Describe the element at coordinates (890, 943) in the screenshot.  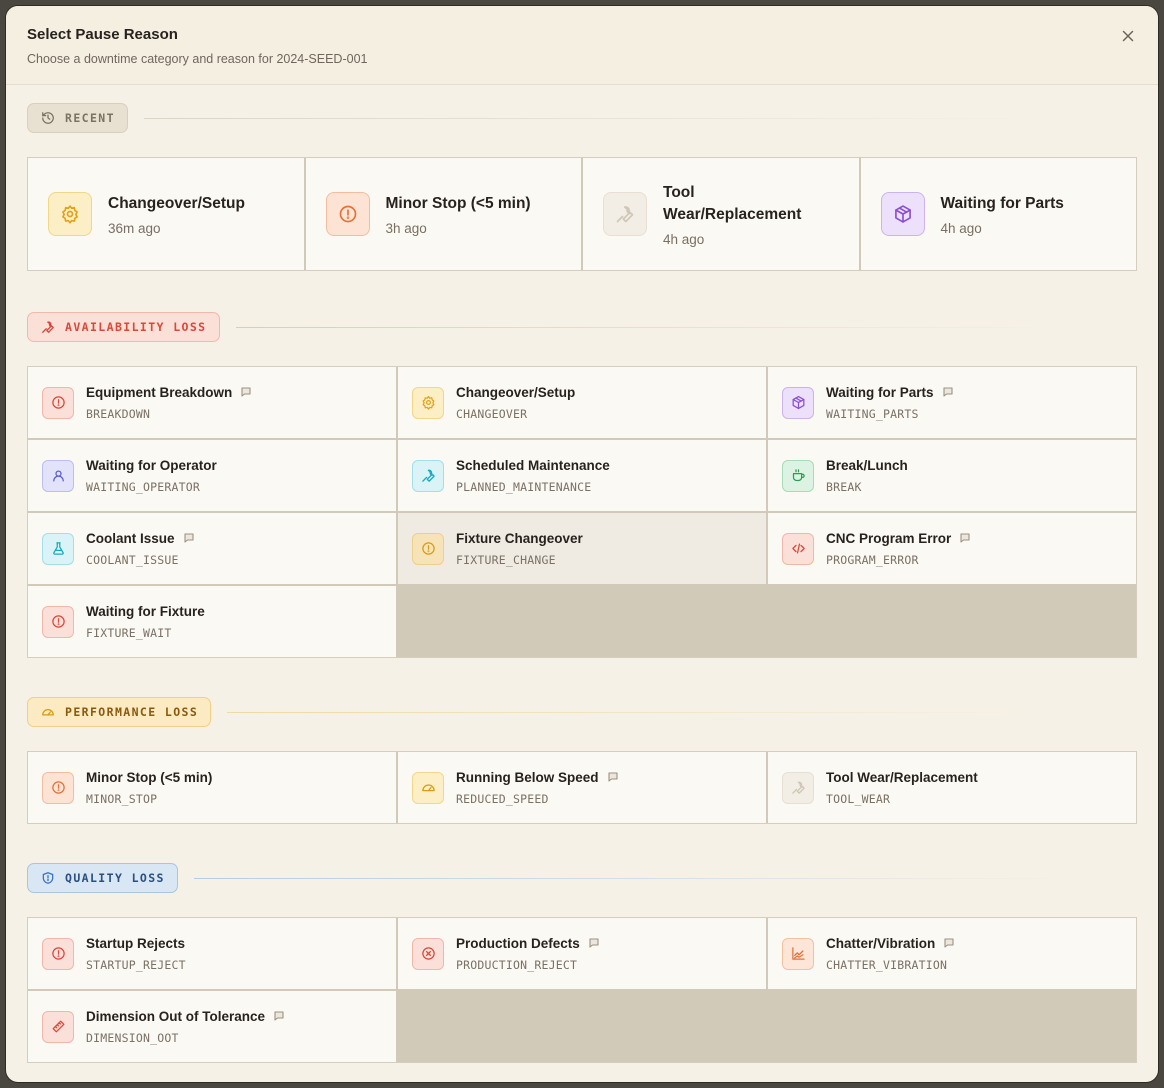
I see `reason-name-row: Chatter/Vibration` at that location.